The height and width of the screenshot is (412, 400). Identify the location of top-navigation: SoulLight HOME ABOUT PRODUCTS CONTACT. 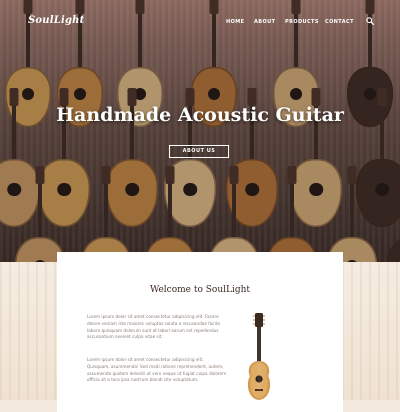
(200, 22).